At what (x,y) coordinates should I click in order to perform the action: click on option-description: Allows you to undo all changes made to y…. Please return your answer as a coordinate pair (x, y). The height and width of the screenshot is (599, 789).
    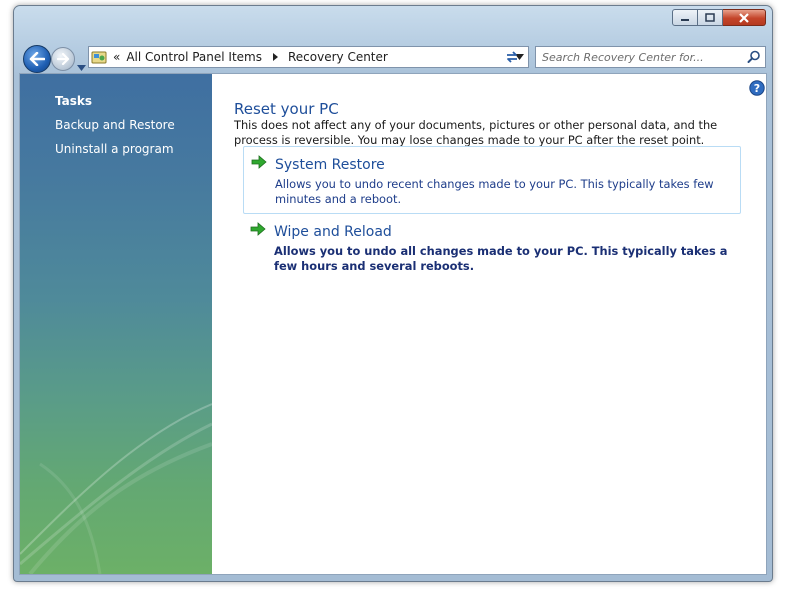
    Looking at the image, I should click on (501, 258).